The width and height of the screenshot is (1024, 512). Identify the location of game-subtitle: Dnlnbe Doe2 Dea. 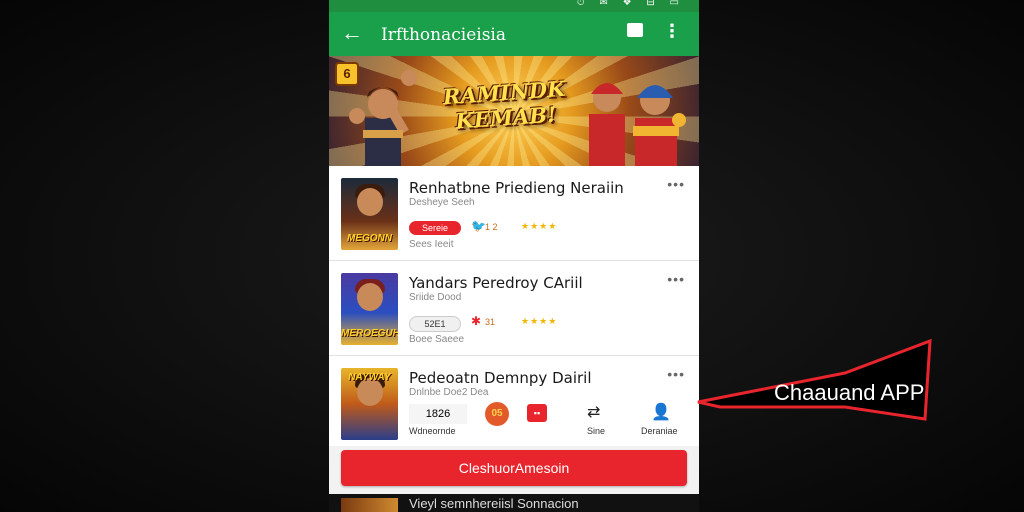
(449, 392).